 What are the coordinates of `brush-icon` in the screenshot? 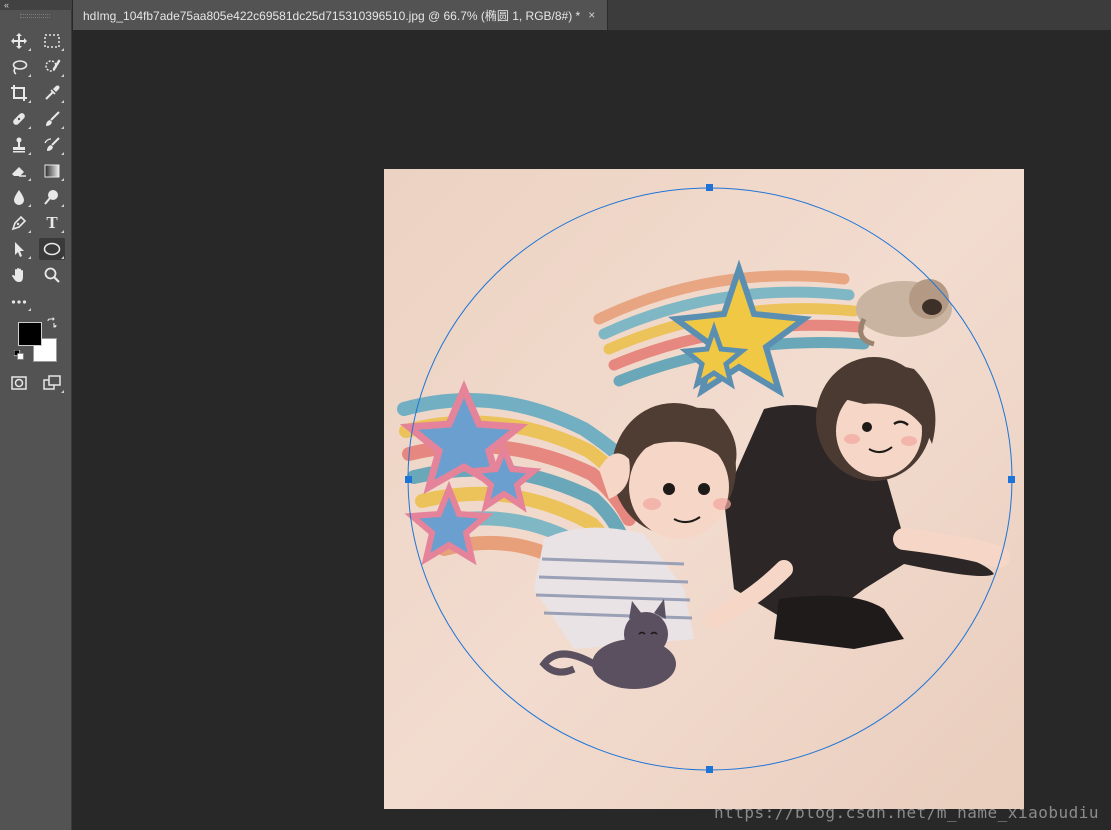 It's located at (53, 118).